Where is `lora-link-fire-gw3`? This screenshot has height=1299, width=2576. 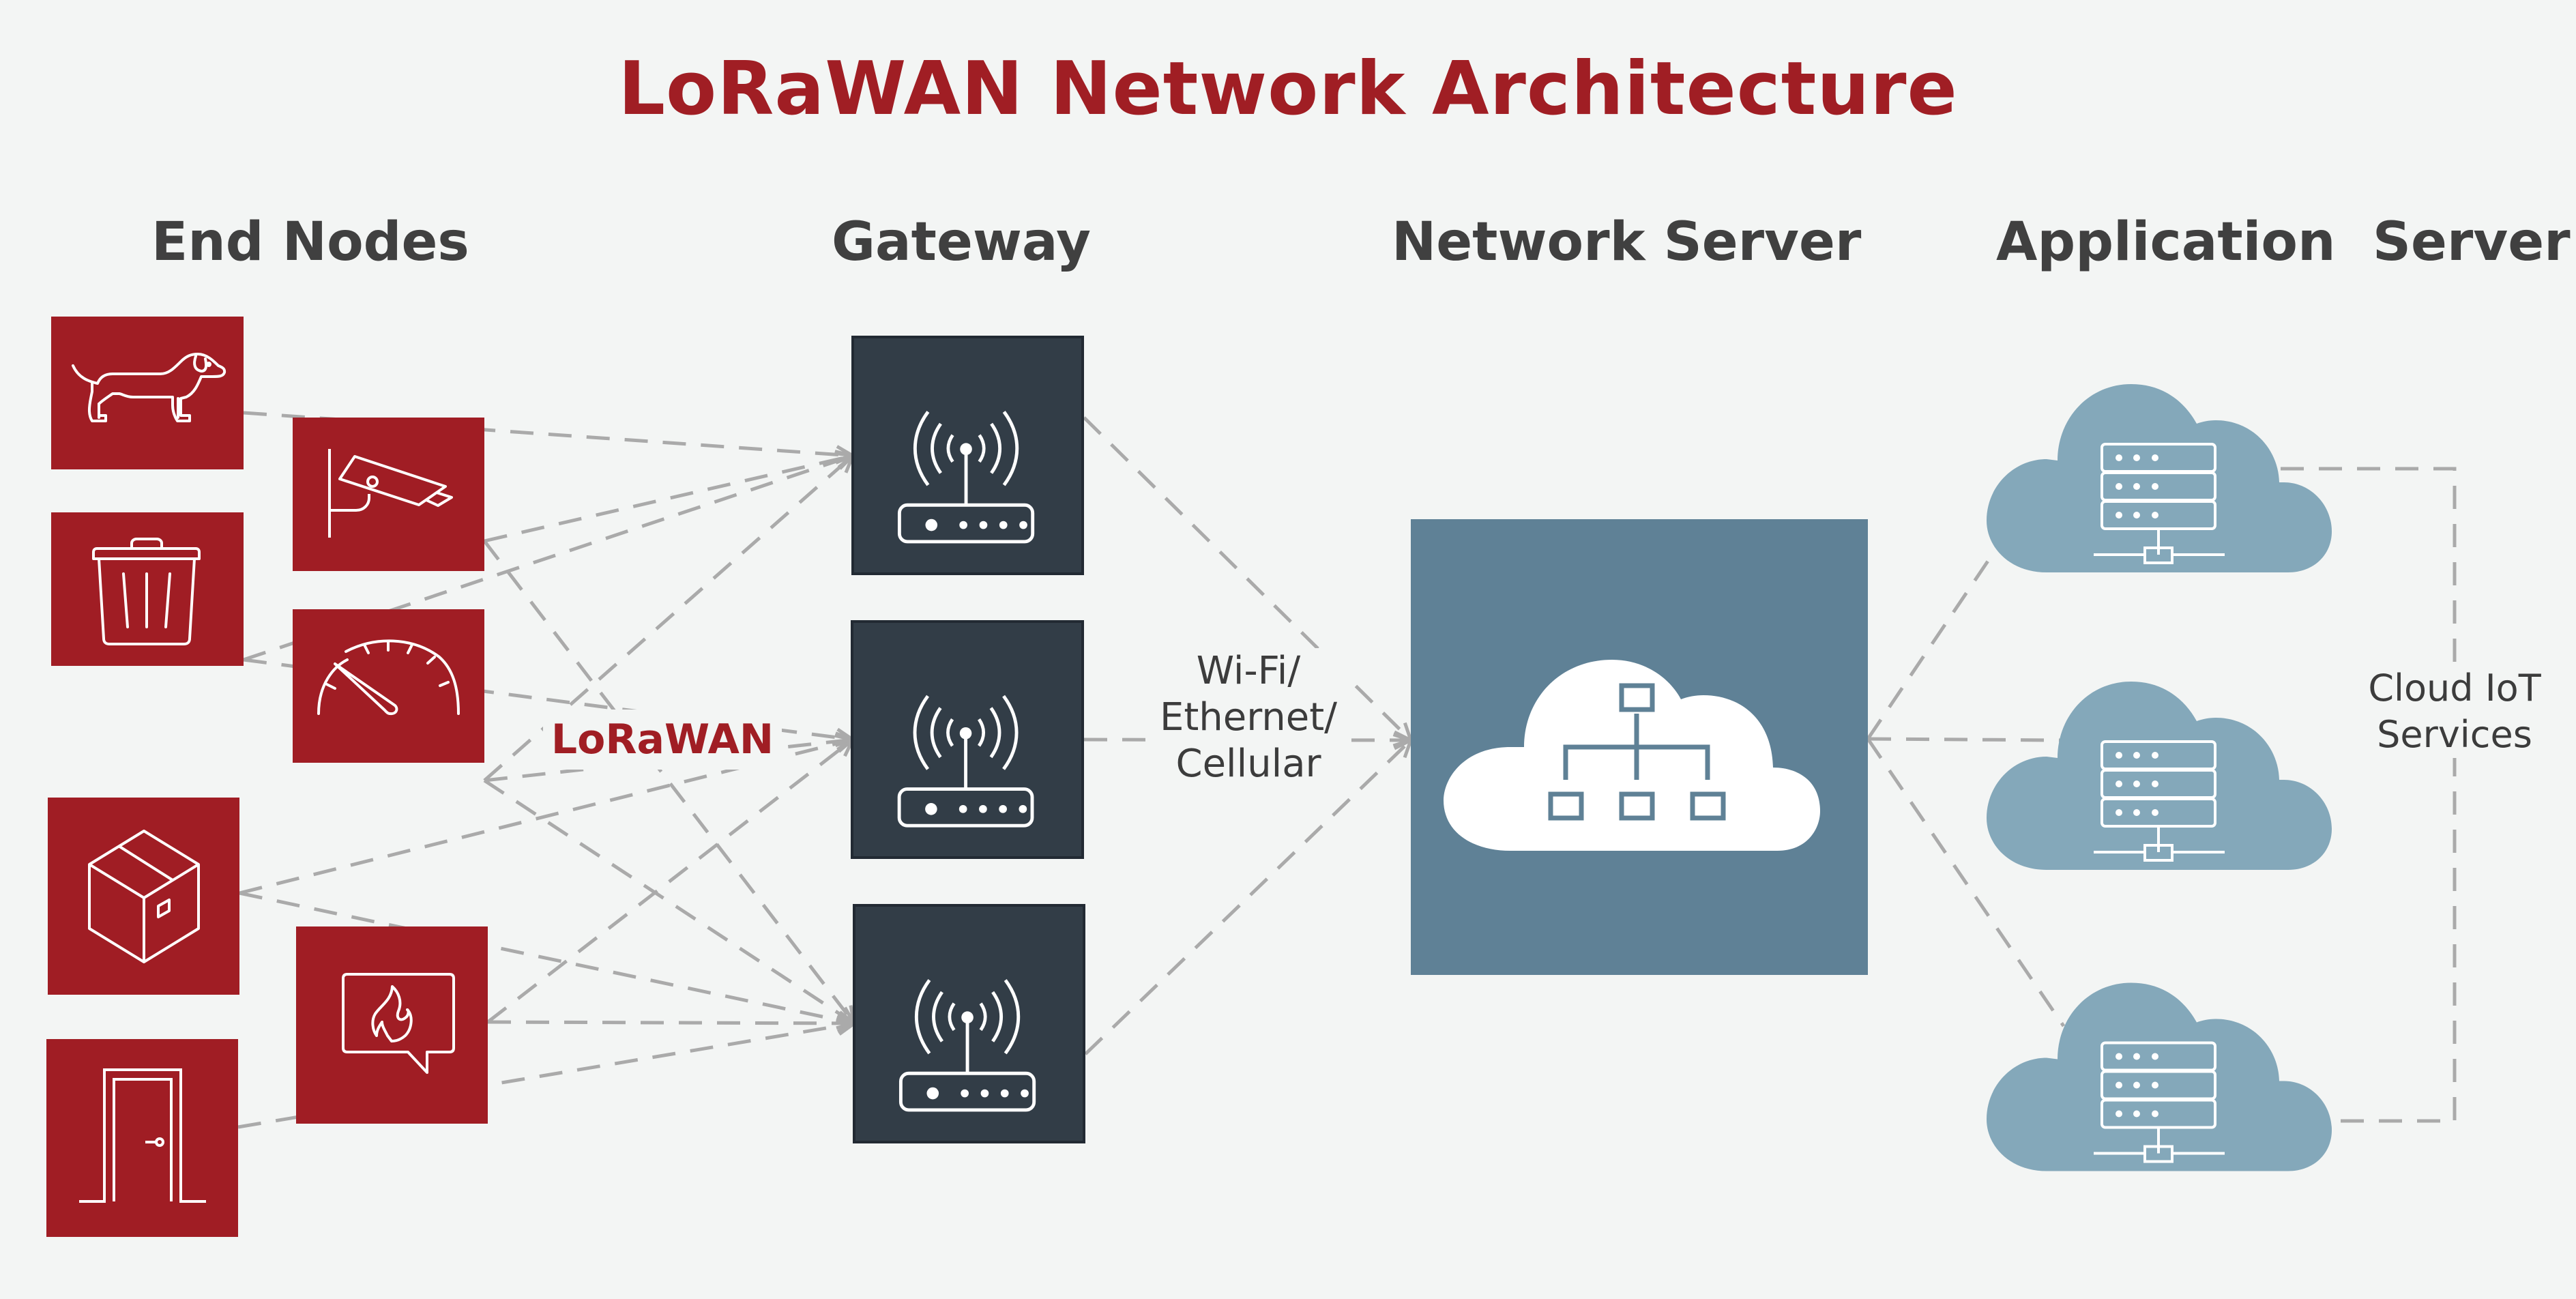 lora-link-fire-gw3 is located at coordinates (670, 1022).